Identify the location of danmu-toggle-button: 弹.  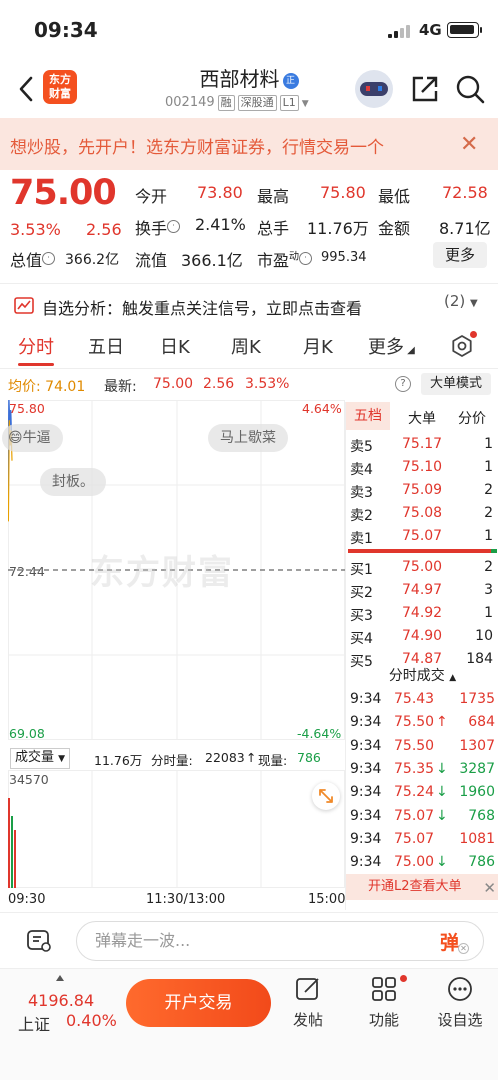
(449, 941).